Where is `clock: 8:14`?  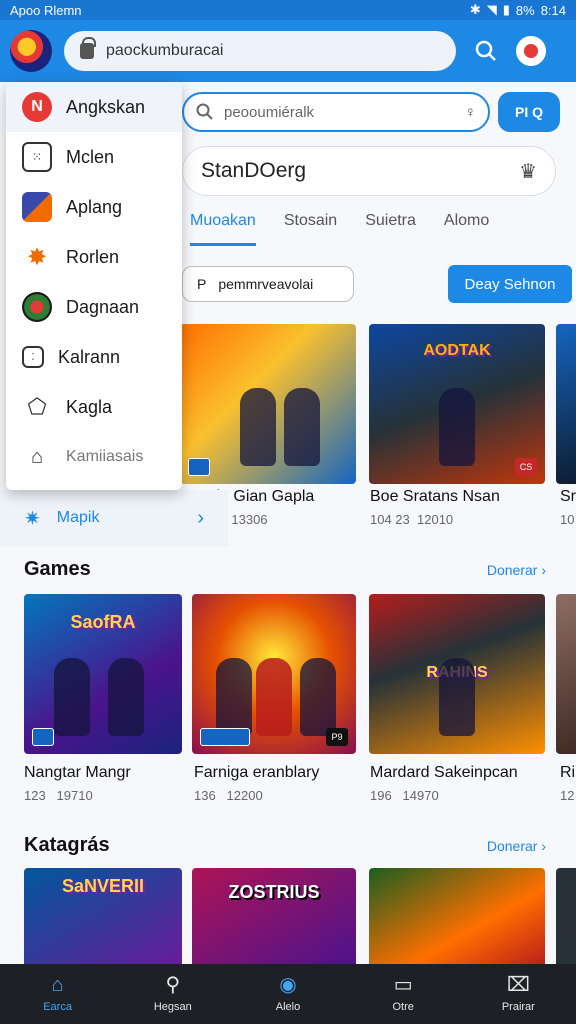
clock: 8:14 is located at coordinates (553, 10).